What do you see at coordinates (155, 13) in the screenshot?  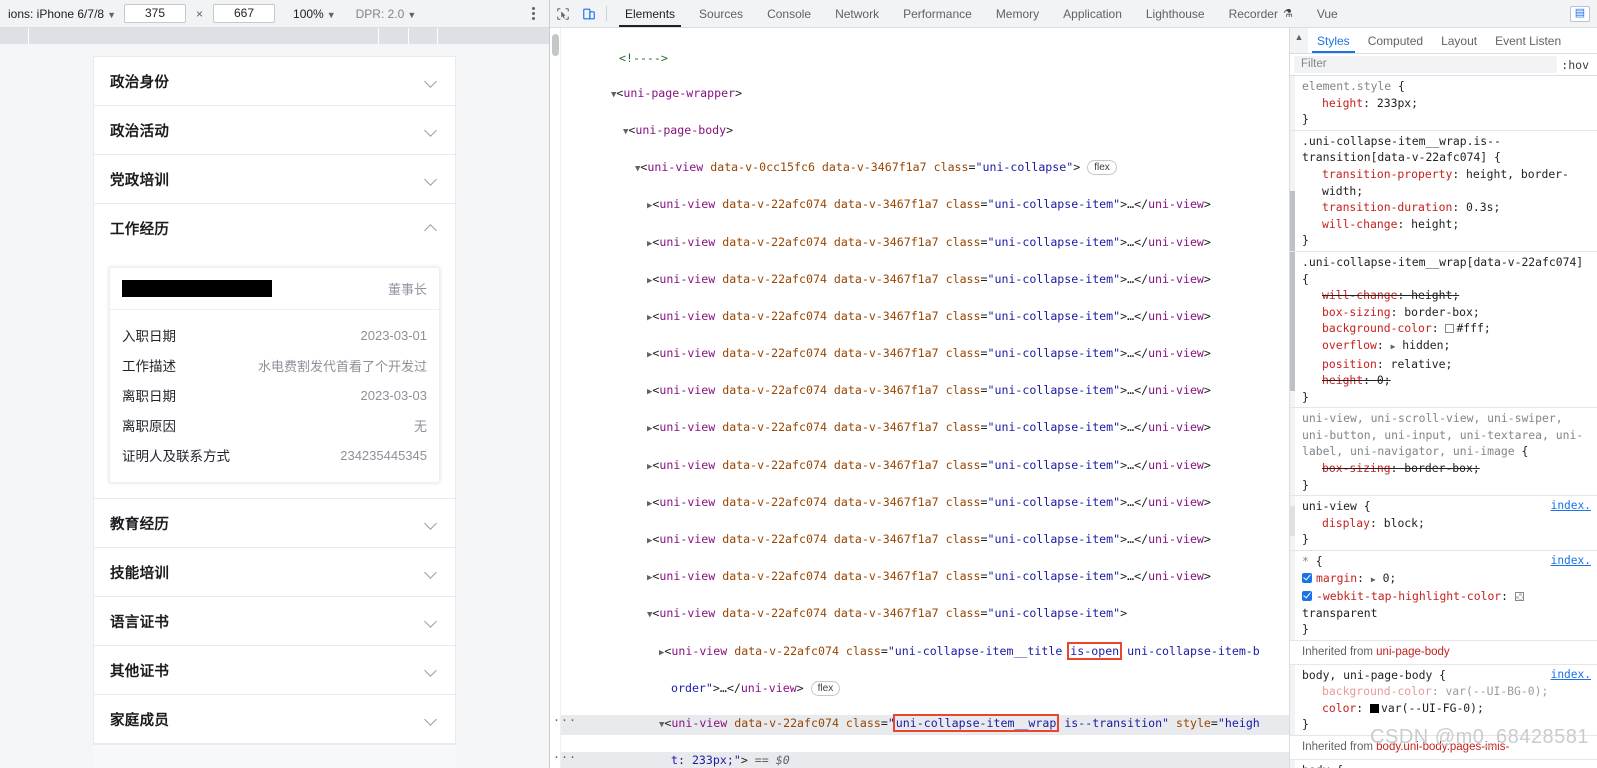 I see `viewport-width-input: 375` at bounding box center [155, 13].